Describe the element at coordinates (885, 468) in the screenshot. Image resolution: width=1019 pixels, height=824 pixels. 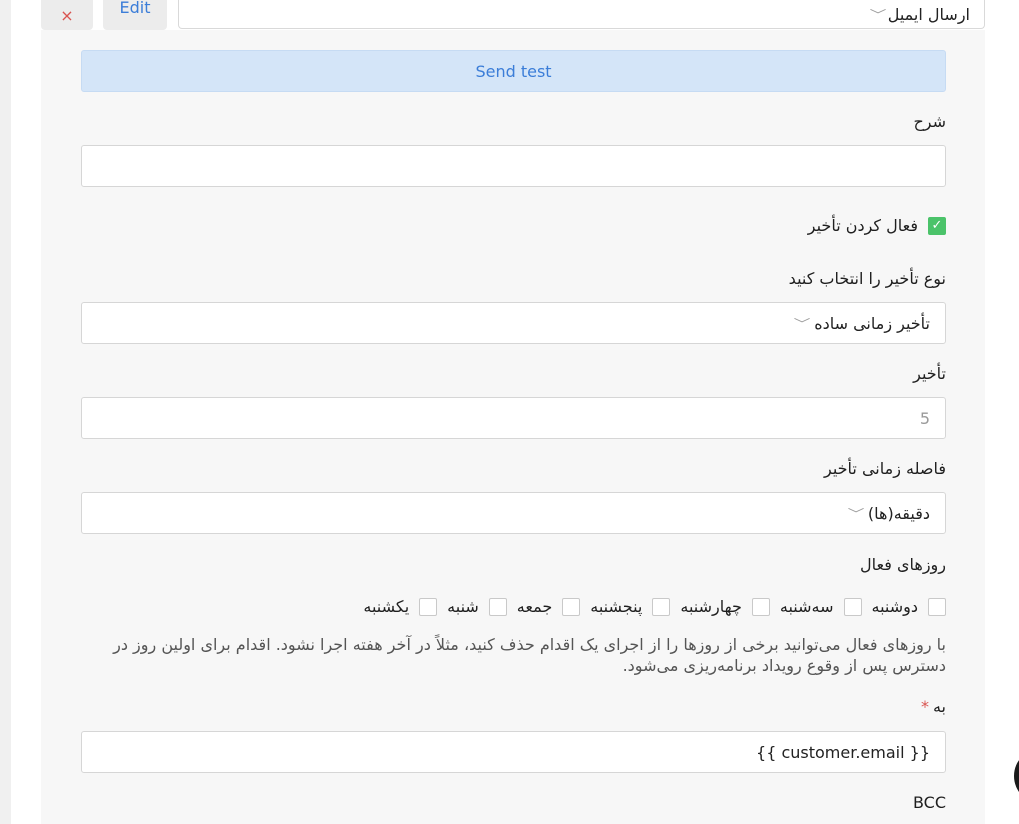
I see `delay-interval-label: فاصله زمانی تأخیر` at that location.